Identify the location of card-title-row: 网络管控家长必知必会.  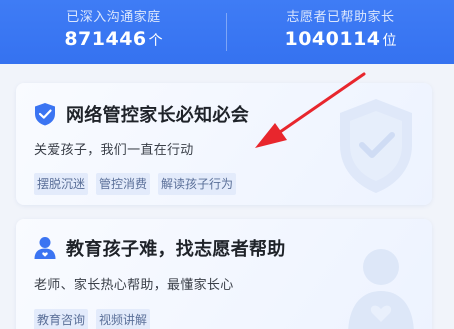
(141, 114).